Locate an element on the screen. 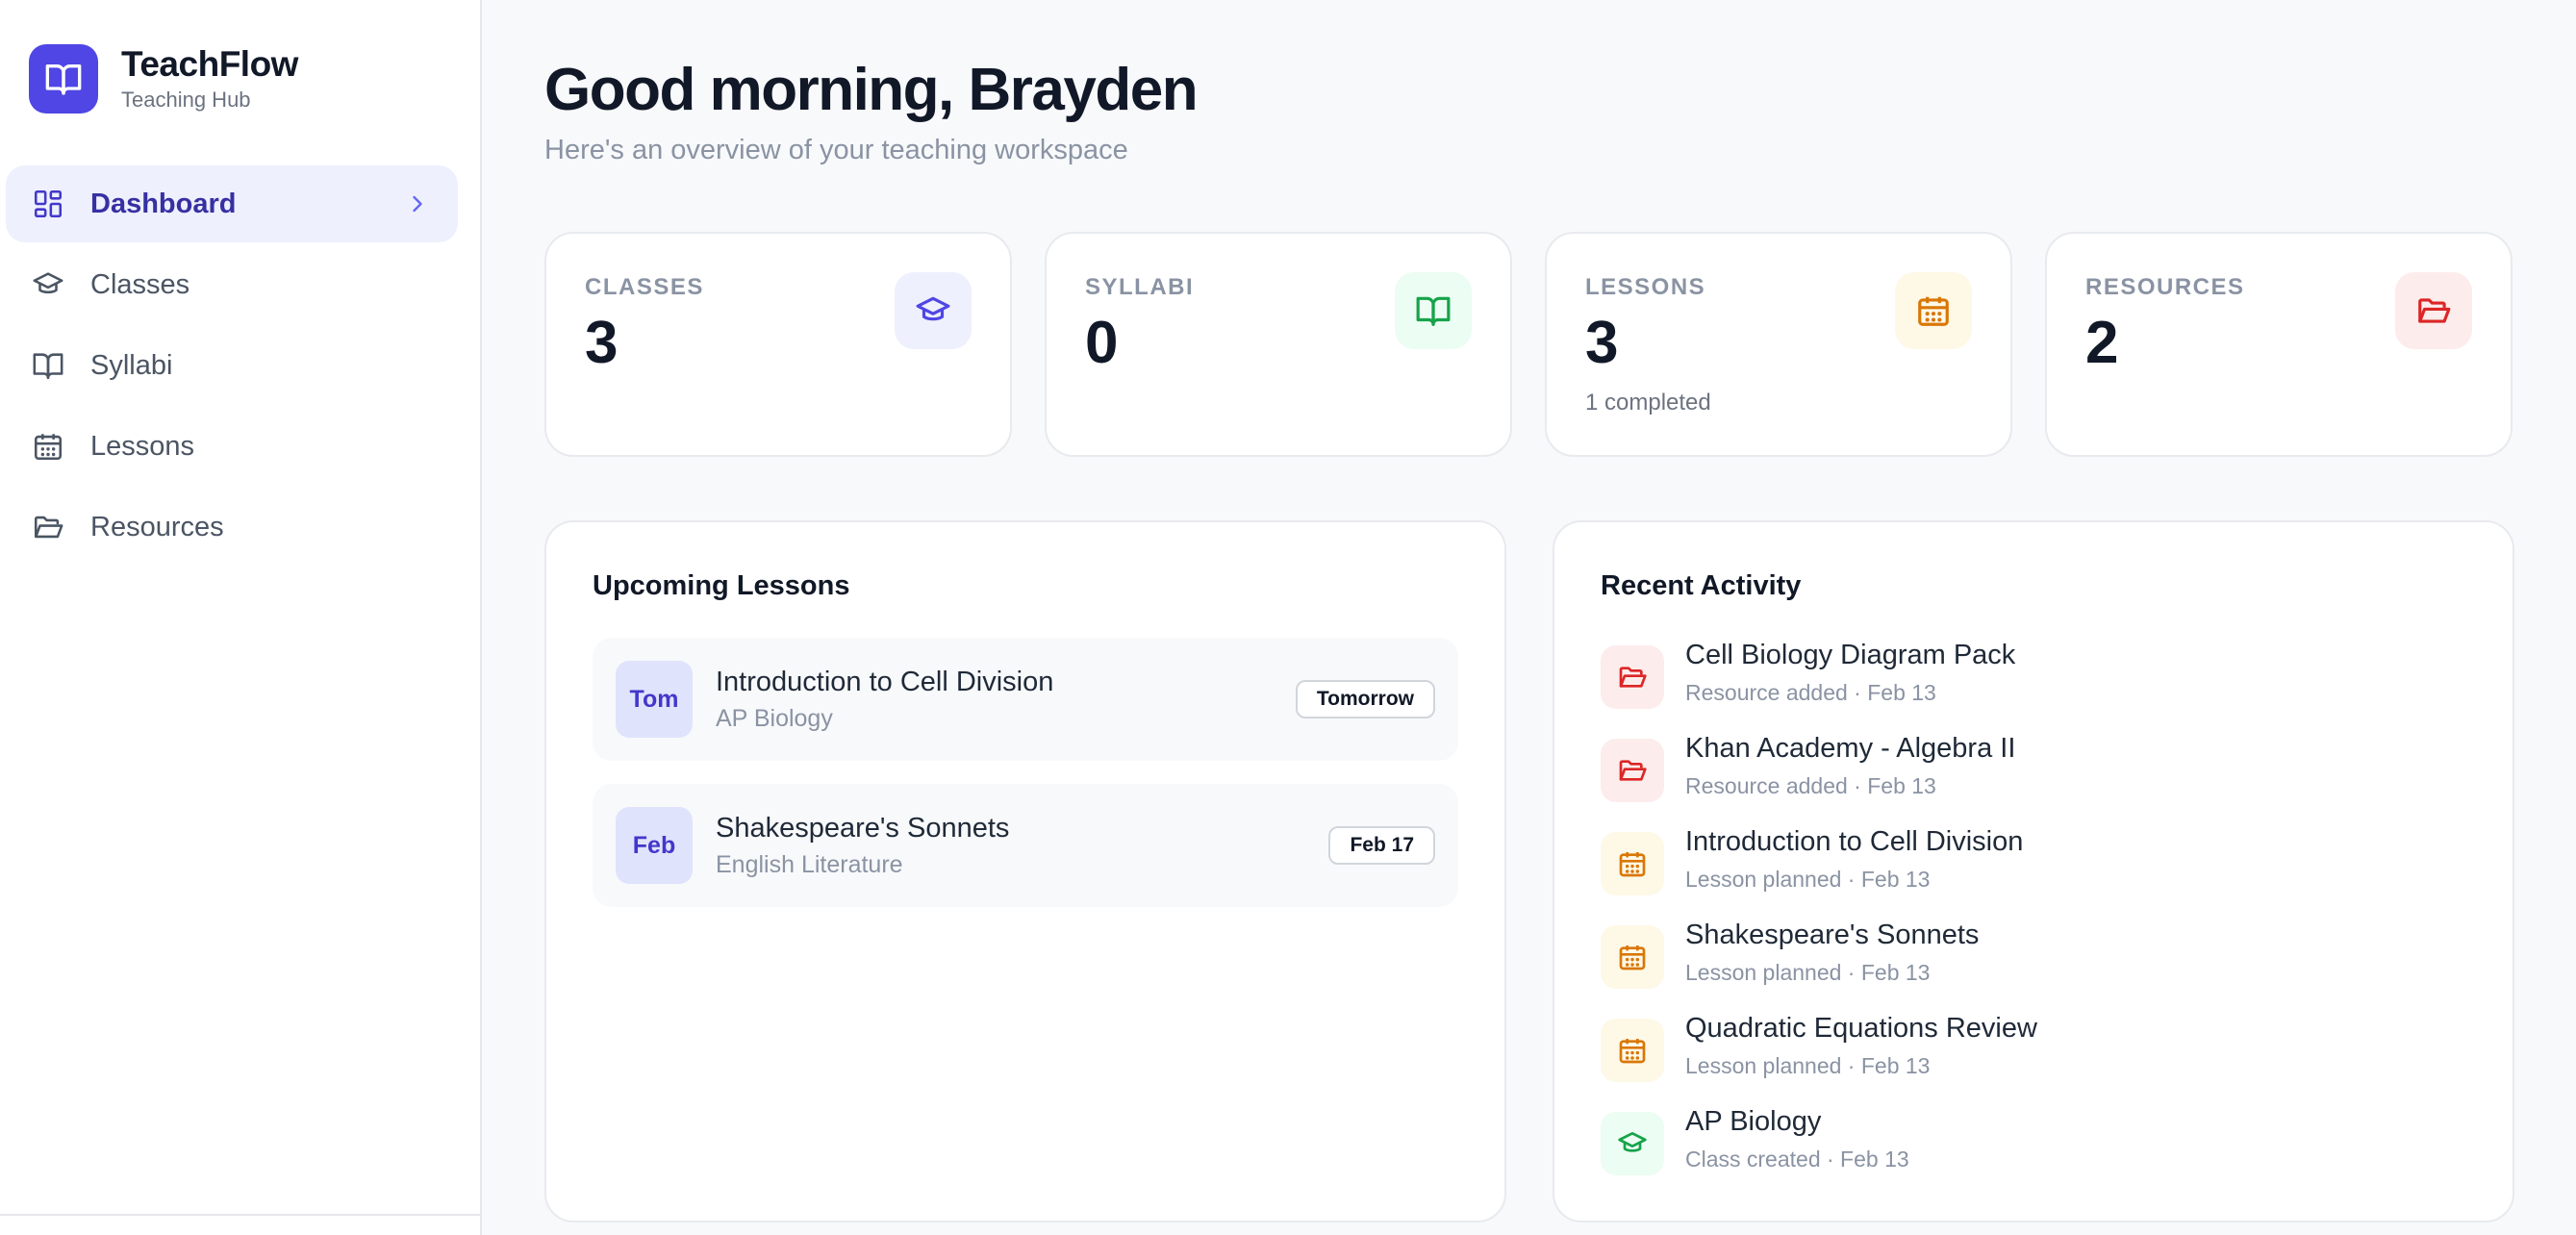 Image resolution: width=2576 pixels, height=1235 pixels. stat-label: CLASSES is located at coordinates (644, 287).